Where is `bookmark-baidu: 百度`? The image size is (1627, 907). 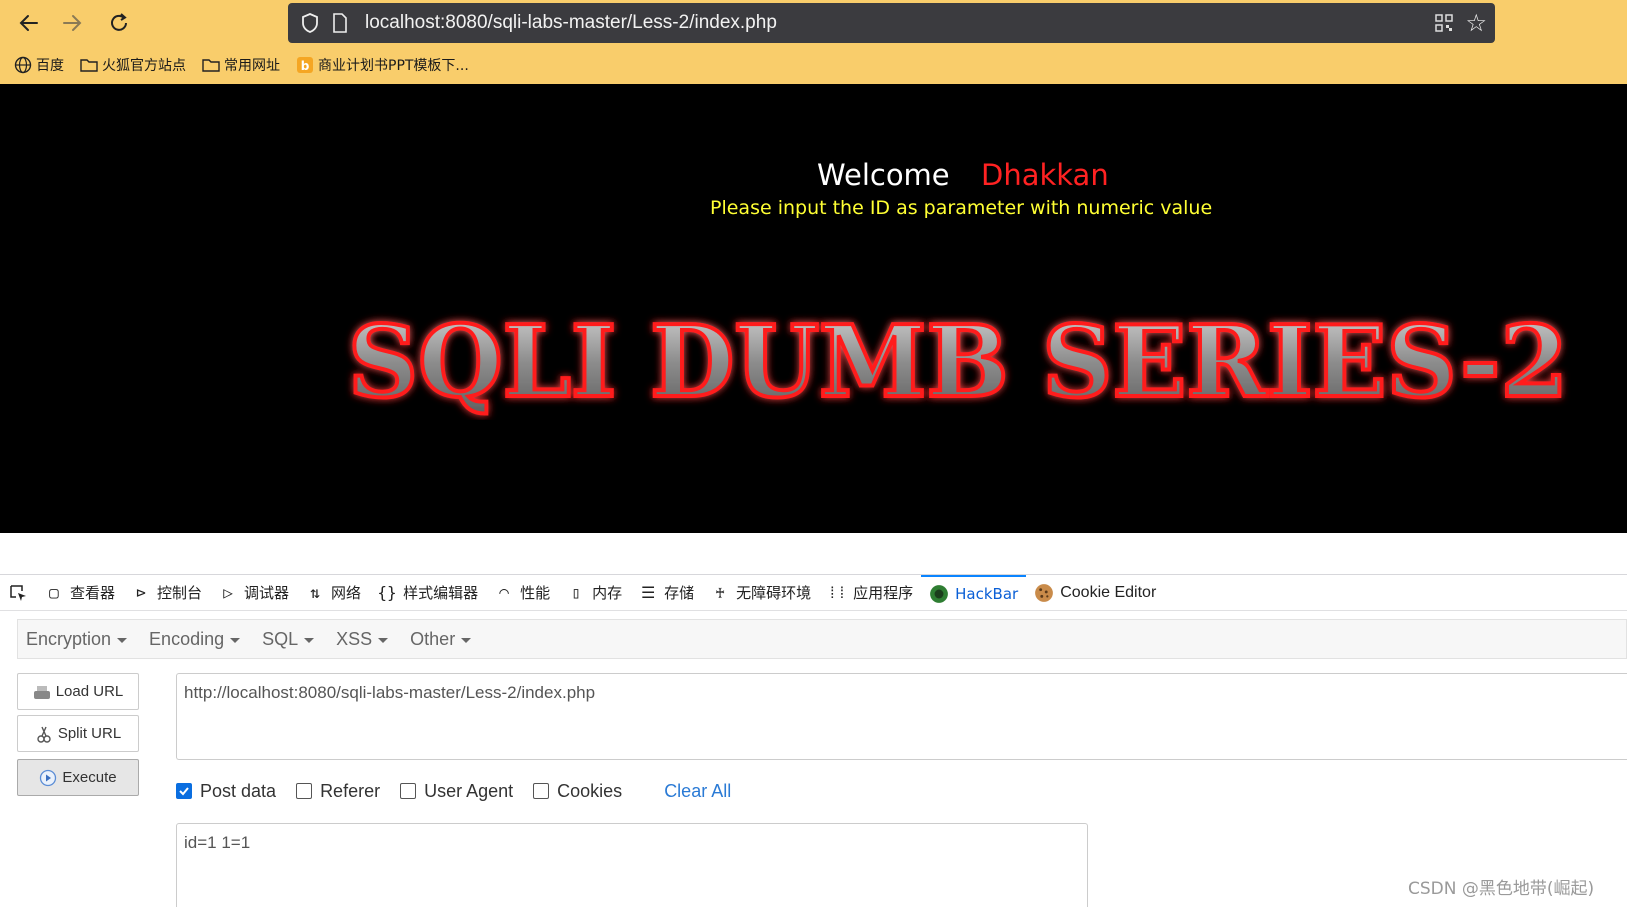 bookmark-baidu: 百度 is located at coordinates (39, 65).